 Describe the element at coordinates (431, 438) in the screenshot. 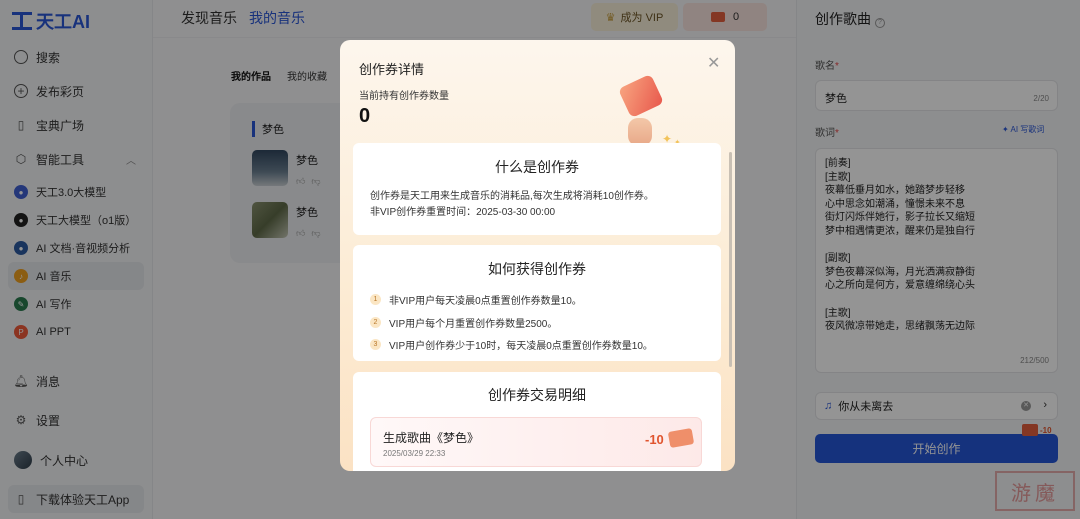

I see `transaction-name: 生成歌曲《梦色》` at that location.